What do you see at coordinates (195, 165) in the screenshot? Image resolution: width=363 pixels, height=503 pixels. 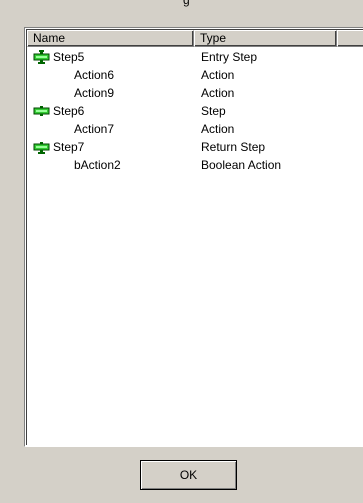 I see `list-item: bAction2 Boolean Action` at bounding box center [195, 165].